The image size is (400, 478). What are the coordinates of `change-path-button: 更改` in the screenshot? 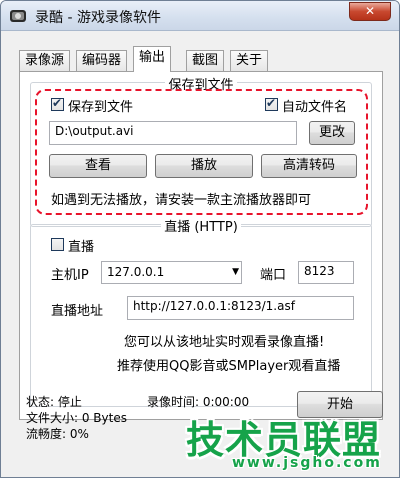 It's located at (332, 133).